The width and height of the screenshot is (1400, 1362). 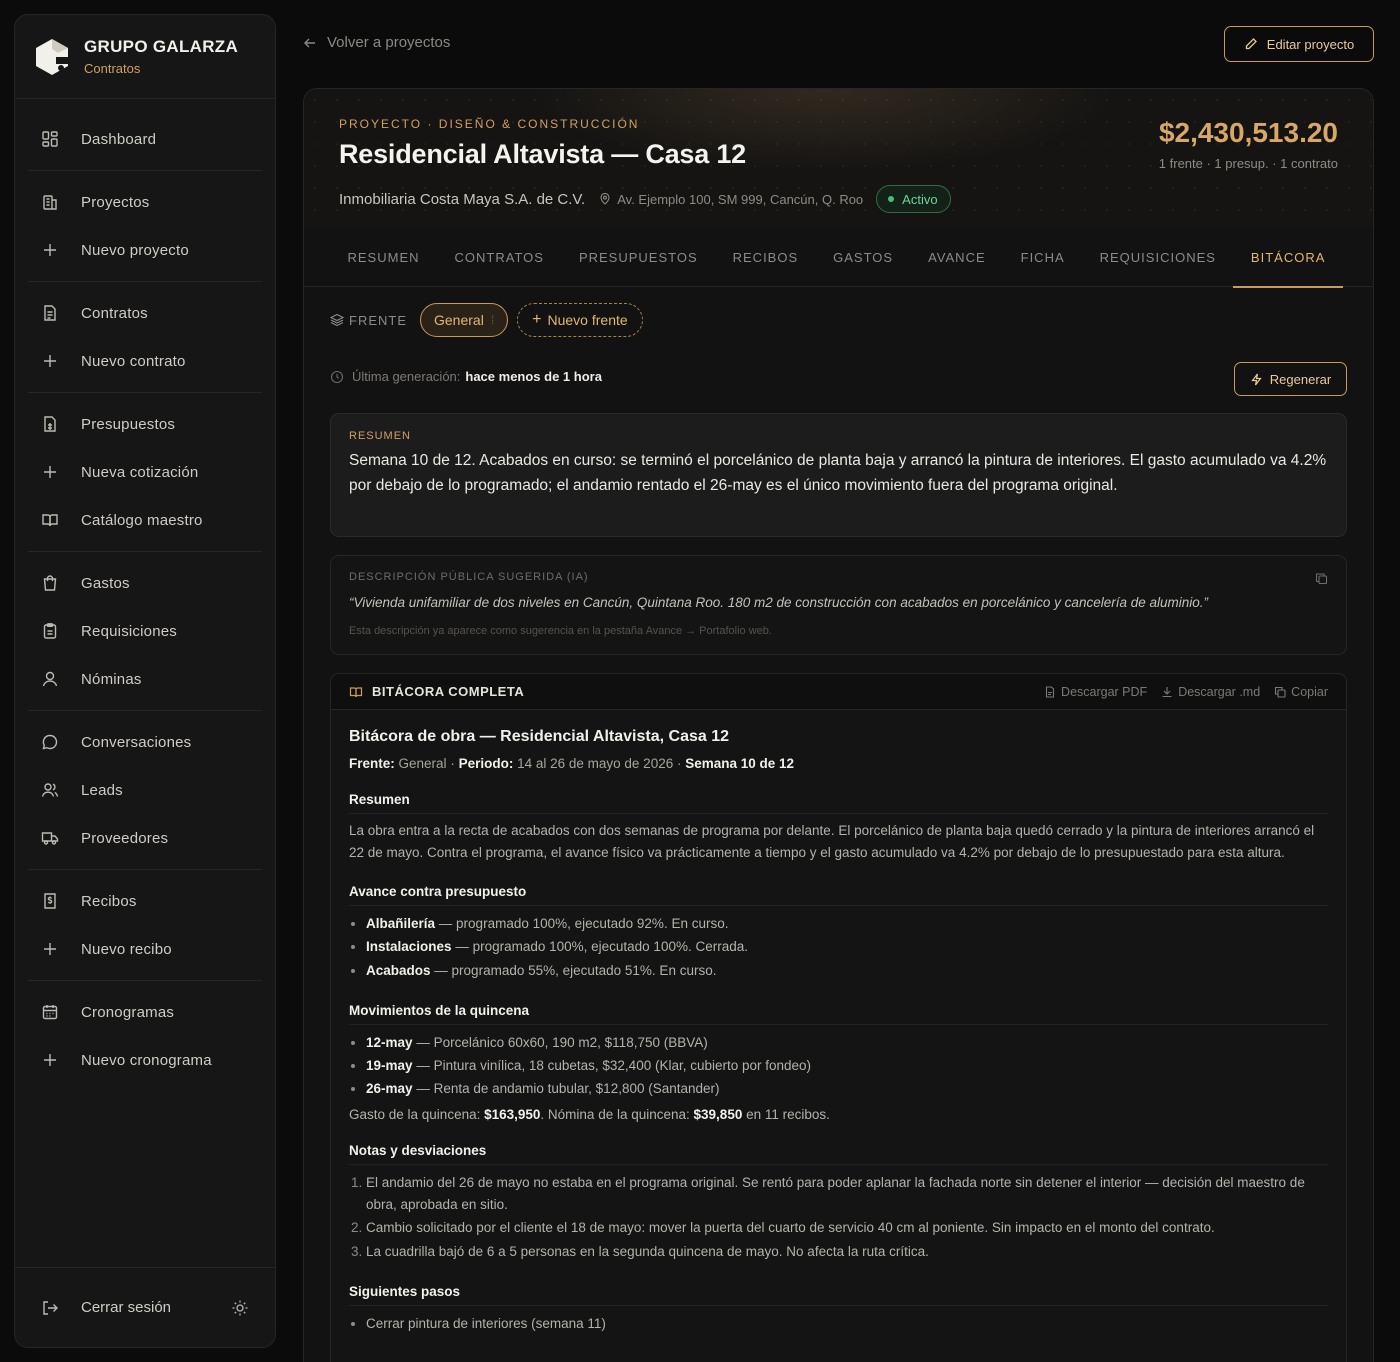 I want to click on sidebar-item-presupuestos: Presupuestos, so click(x=145, y=424).